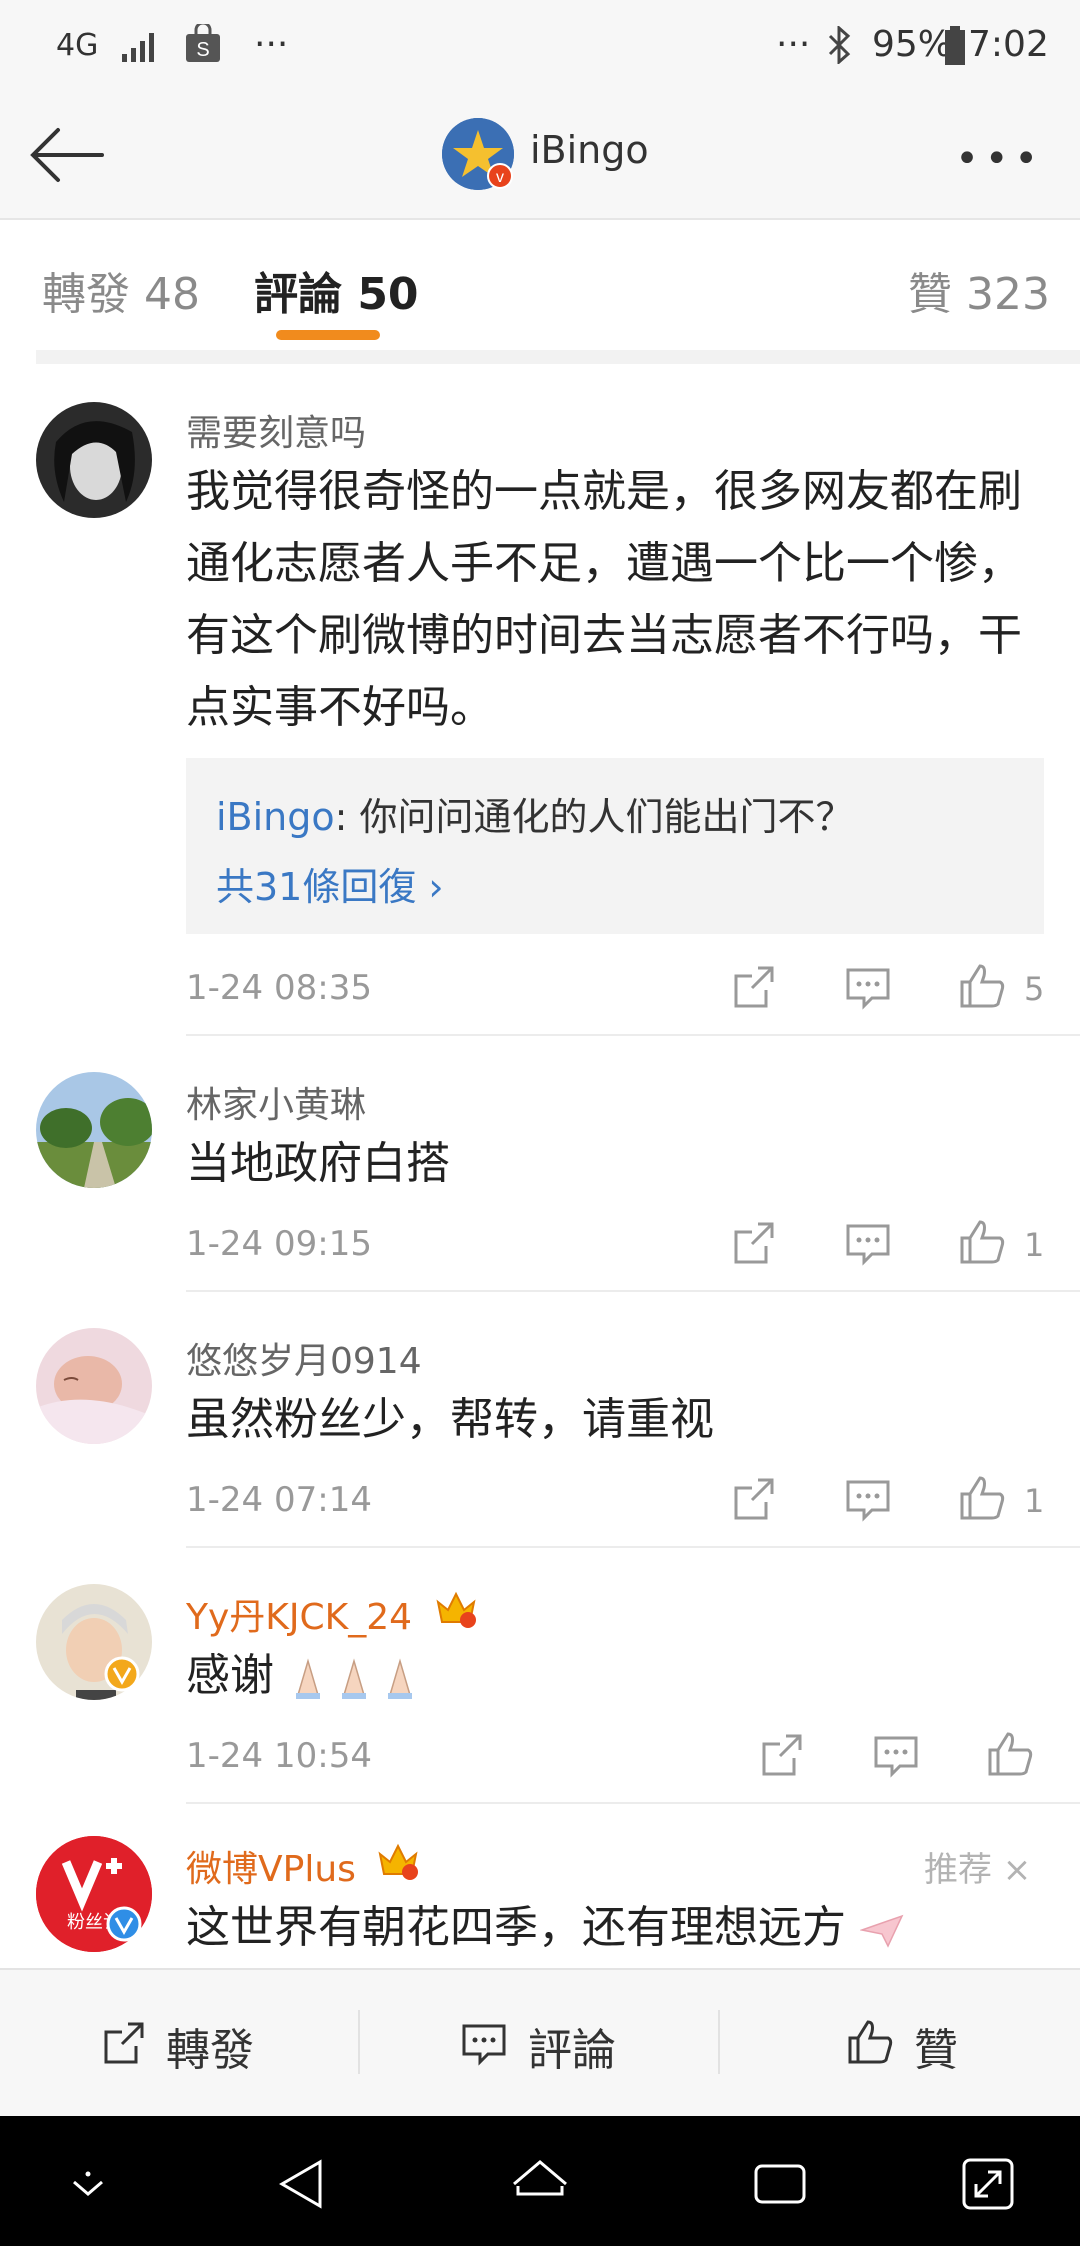 The width and height of the screenshot is (1080, 2246). I want to click on comment-line: 点实事不好吗。, so click(340, 707).